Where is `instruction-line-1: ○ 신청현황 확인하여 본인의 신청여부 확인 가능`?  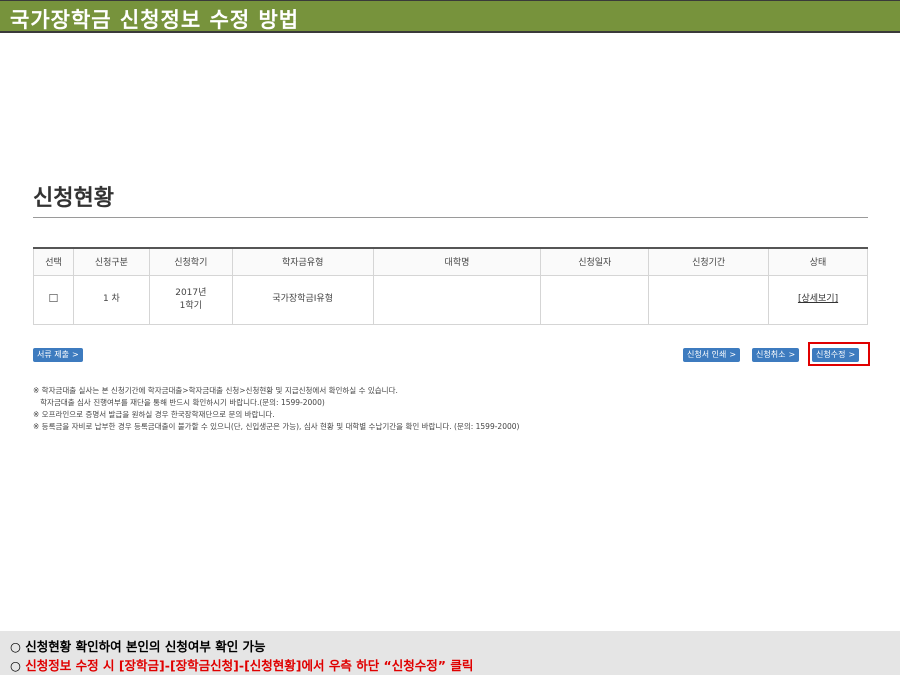 instruction-line-1: ○ 신청현황 확인하여 본인의 신청여부 확인 가능 is located at coordinates (138, 645).